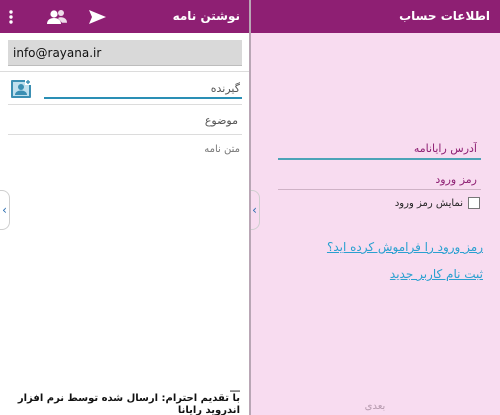  What do you see at coordinates (436, 274) in the screenshot?
I see `register-link: ثبت نام کاربر جدید` at bounding box center [436, 274].